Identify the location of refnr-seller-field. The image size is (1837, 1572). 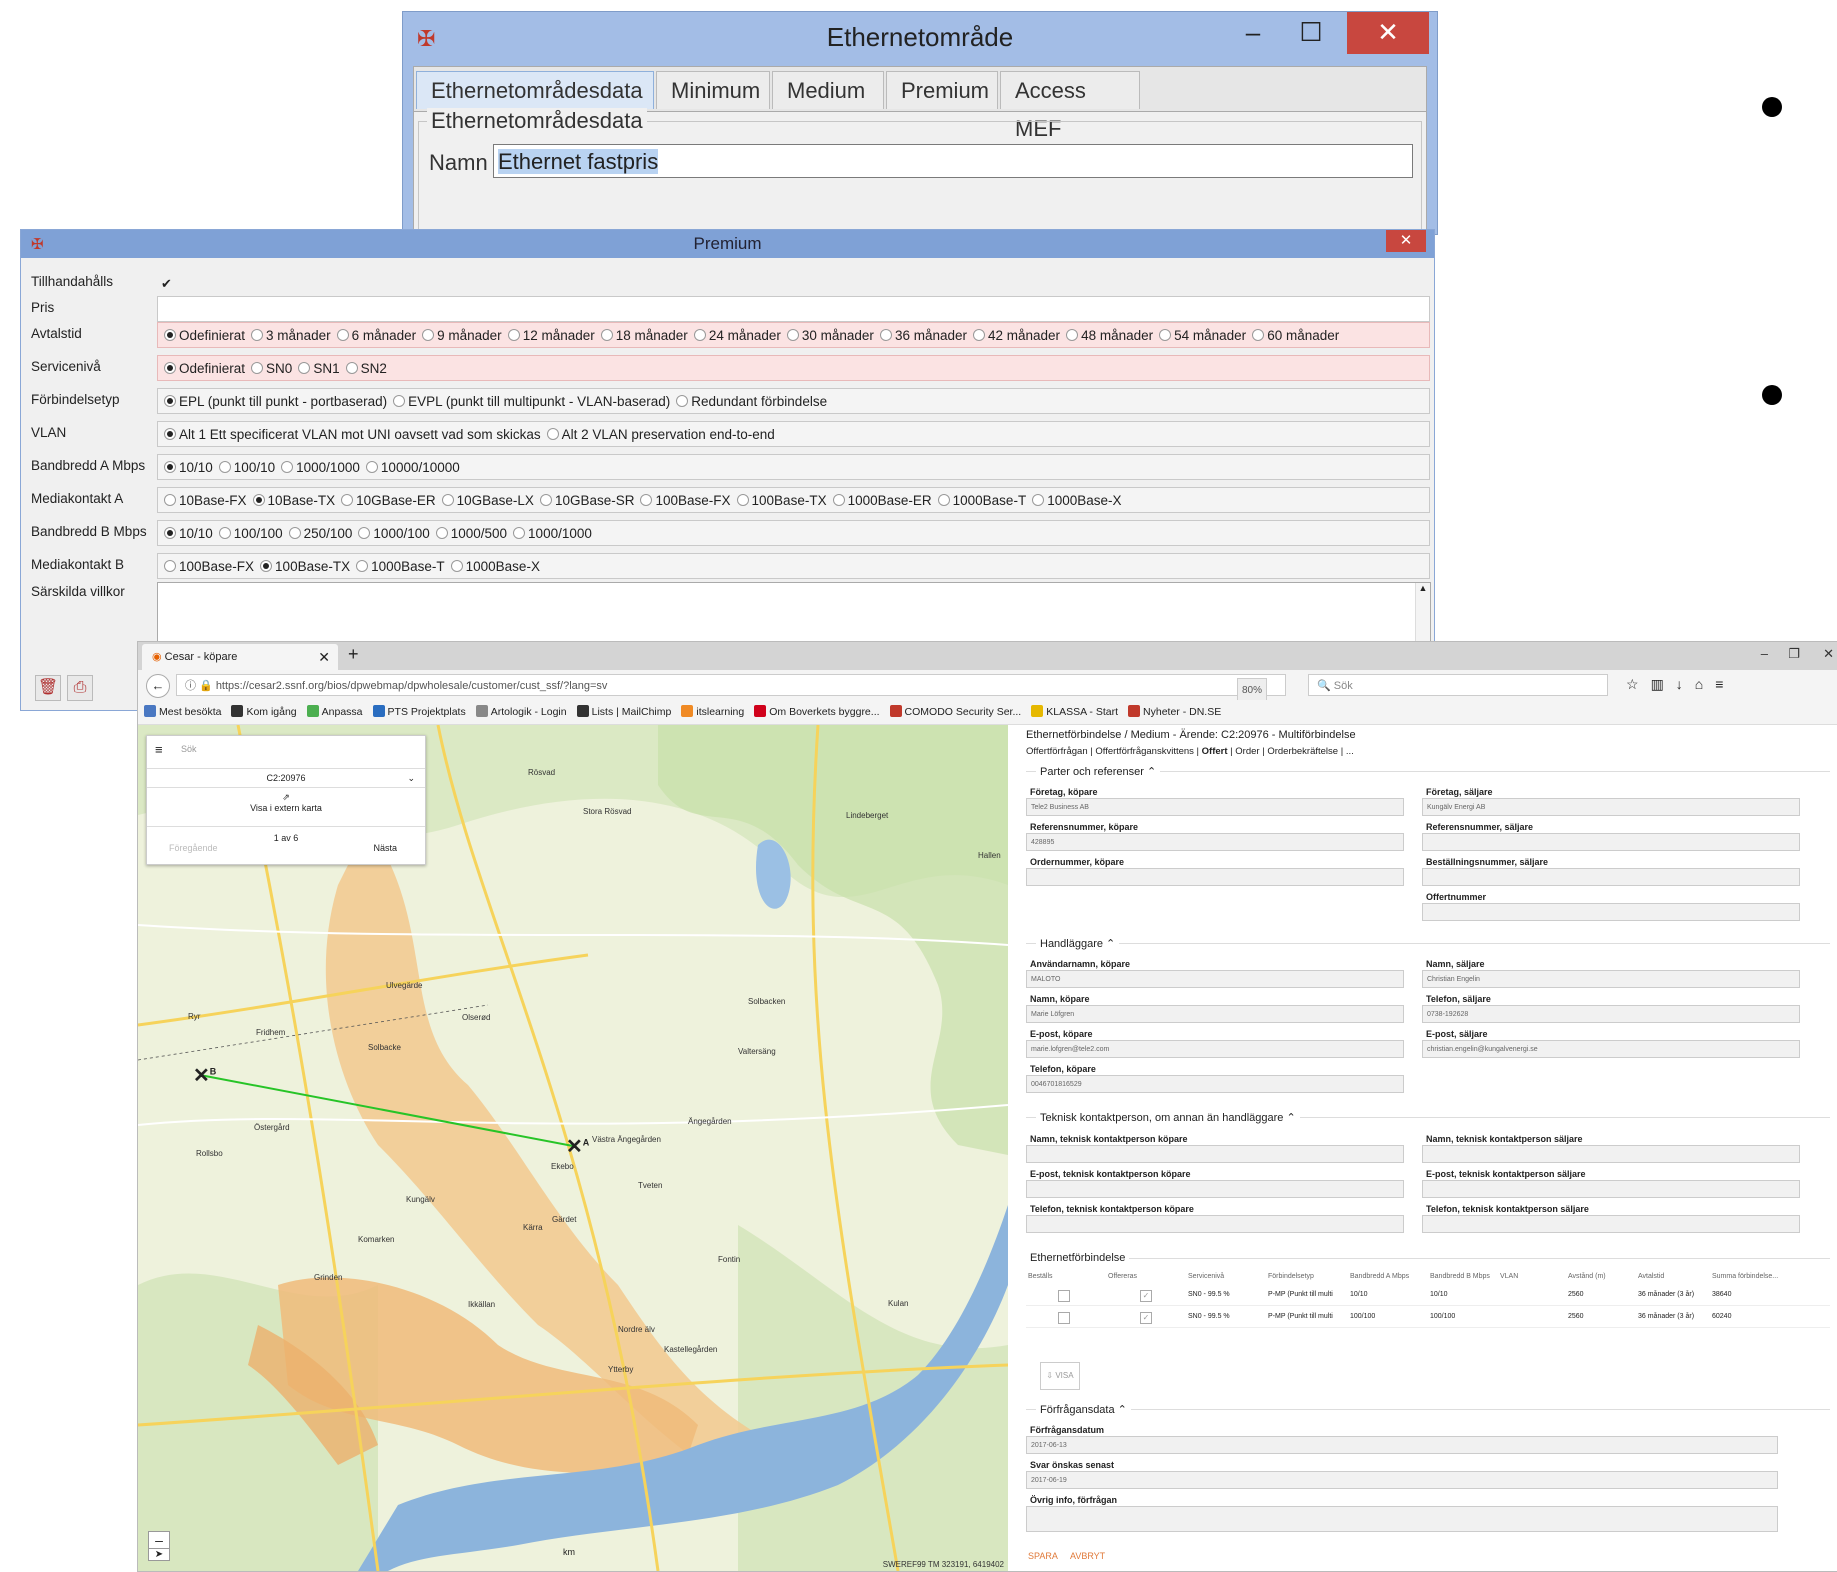
(1611, 842).